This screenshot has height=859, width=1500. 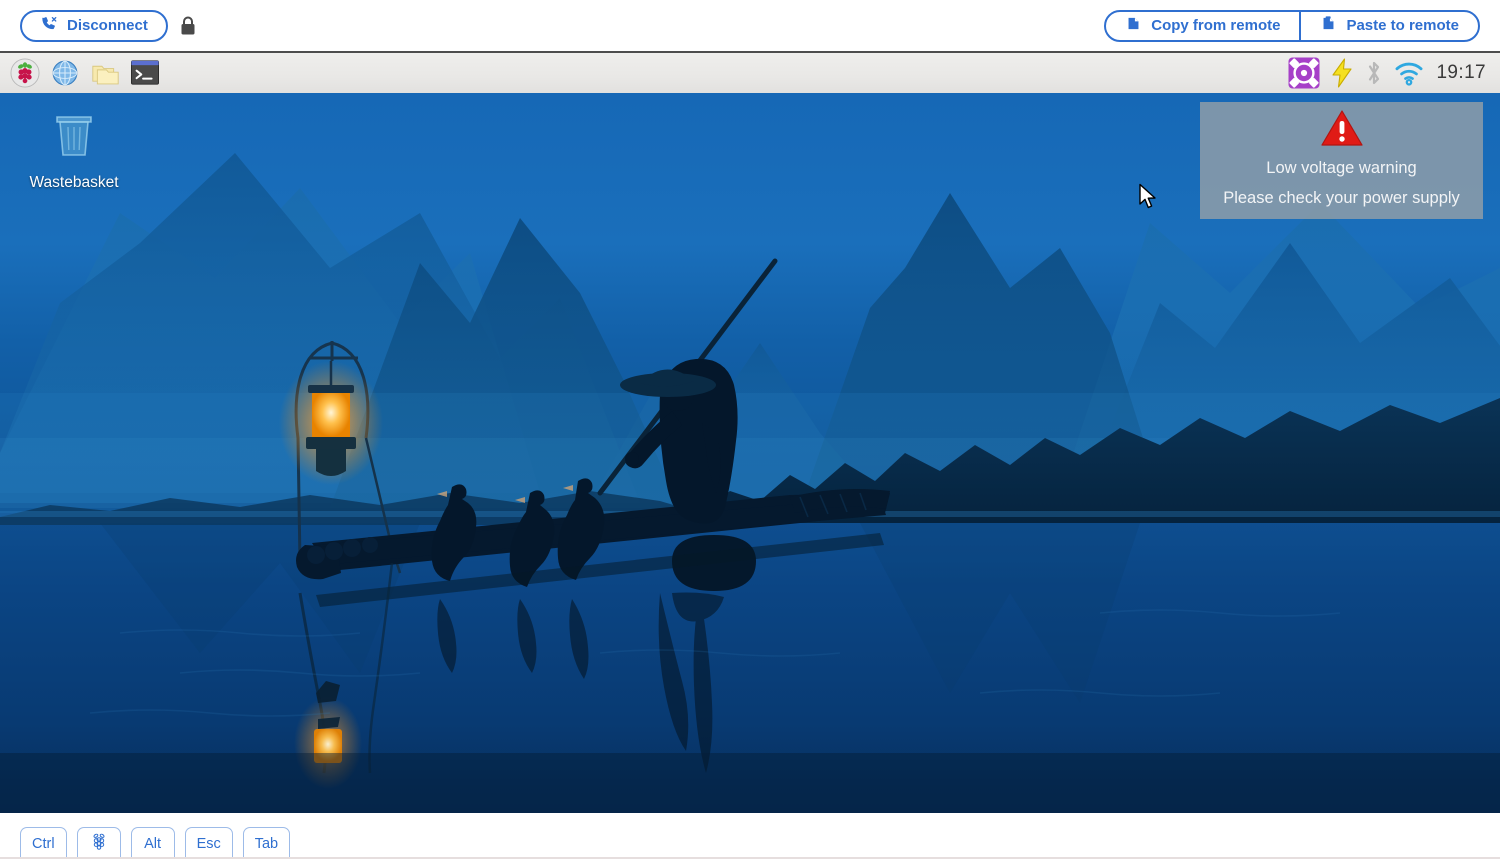 I want to click on key-ctrl: Ctrl, so click(x=43, y=843).